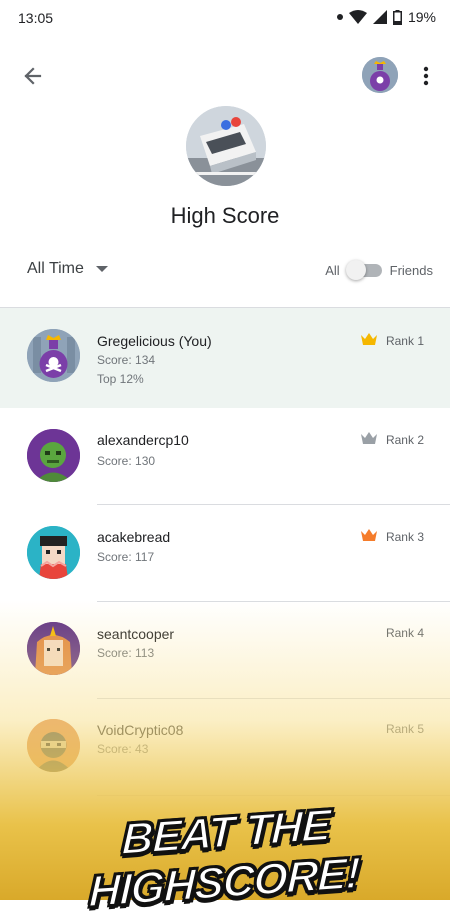  I want to click on promo-text: BEAT THE HIGHSCORE!, so click(224, 858).